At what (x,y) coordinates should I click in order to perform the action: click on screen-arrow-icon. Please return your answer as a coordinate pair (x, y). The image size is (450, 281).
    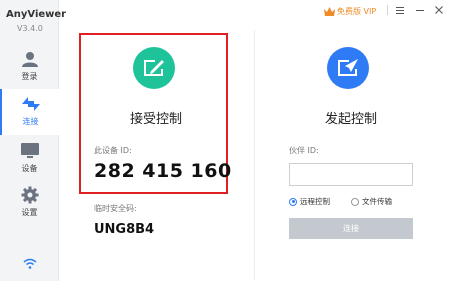
    Looking at the image, I should click on (348, 67).